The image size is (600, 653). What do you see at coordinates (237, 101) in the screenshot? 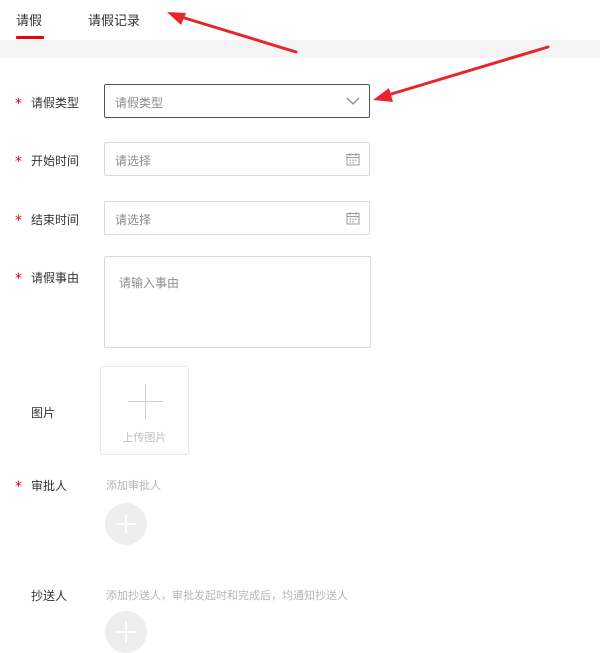
I see `leave-type-select: 请假类型` at bounding box center [237, 101].